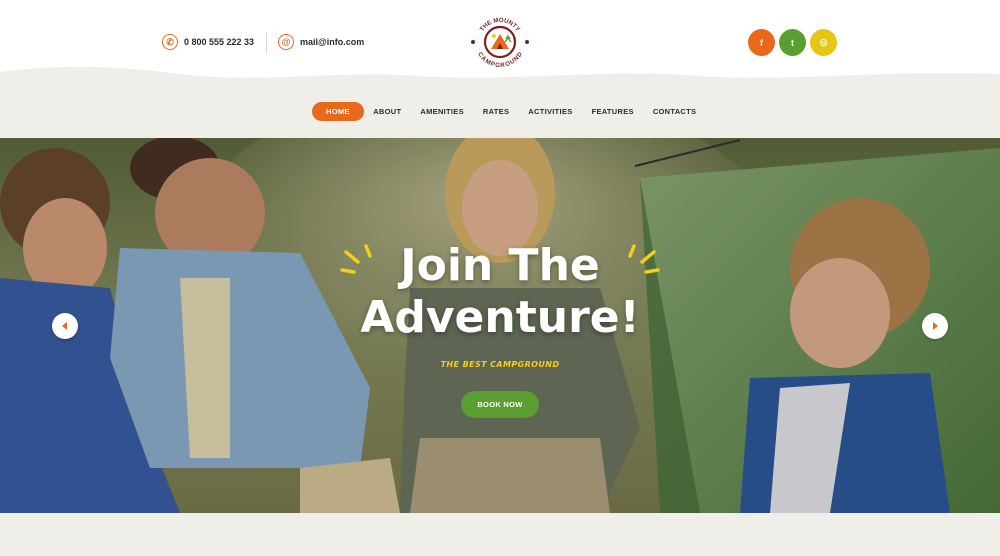  What do you see at coordinates (266, 43) in the screenshot?
I see `contact-divider` at bounding box center [266, 43].